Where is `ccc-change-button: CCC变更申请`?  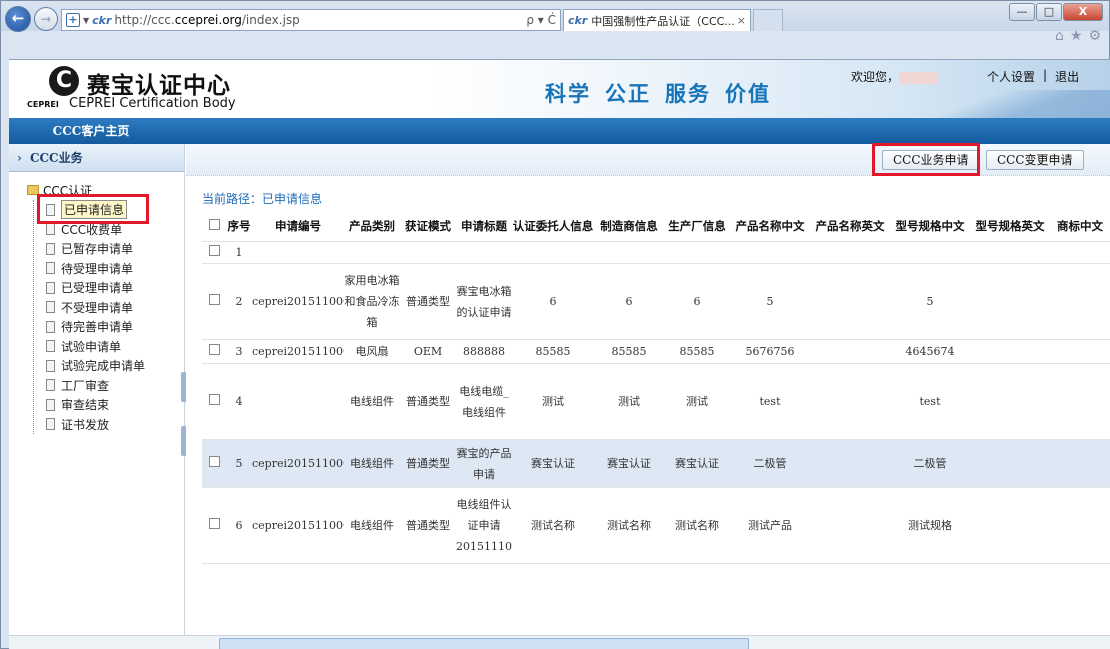 ccc-change-button: CCC变更申请 is located at coordinates (1035, 160).